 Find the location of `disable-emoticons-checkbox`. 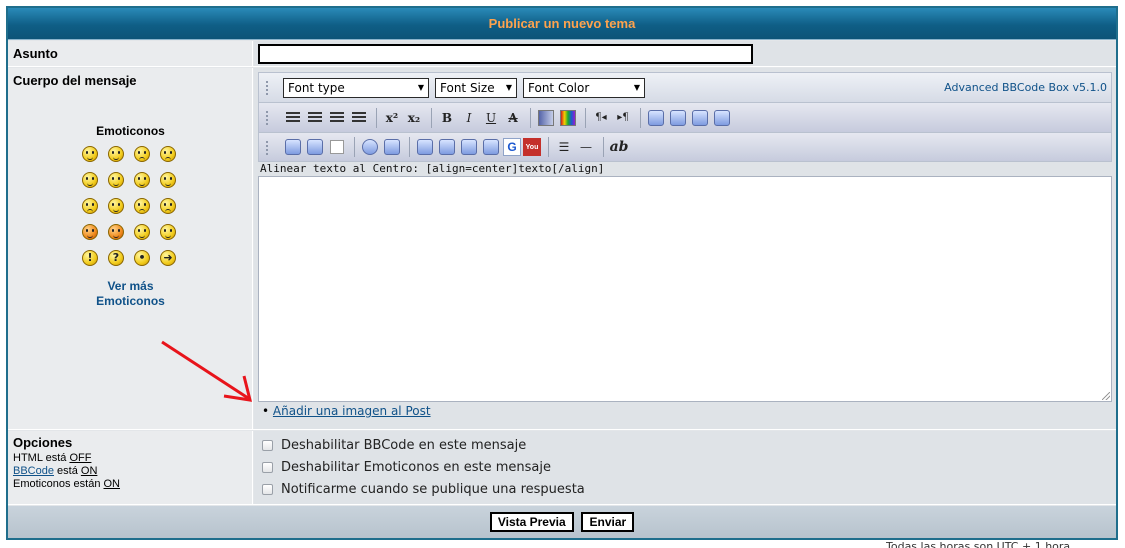

disable-emoticons-checkbox is located at coordinates (267, 467).